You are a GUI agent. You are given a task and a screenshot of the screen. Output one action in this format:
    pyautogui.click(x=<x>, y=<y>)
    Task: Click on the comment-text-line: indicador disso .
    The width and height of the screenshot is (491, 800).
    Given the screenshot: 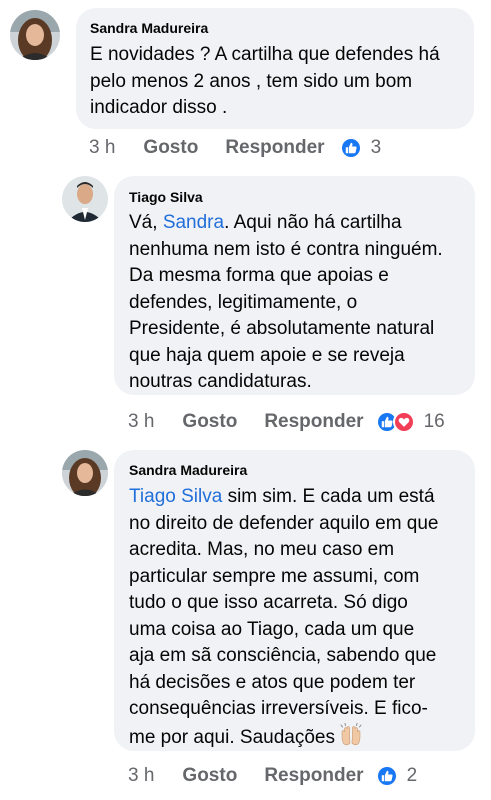 What is the action you would take?
    pyautogui.click(x=159, y=107)
    